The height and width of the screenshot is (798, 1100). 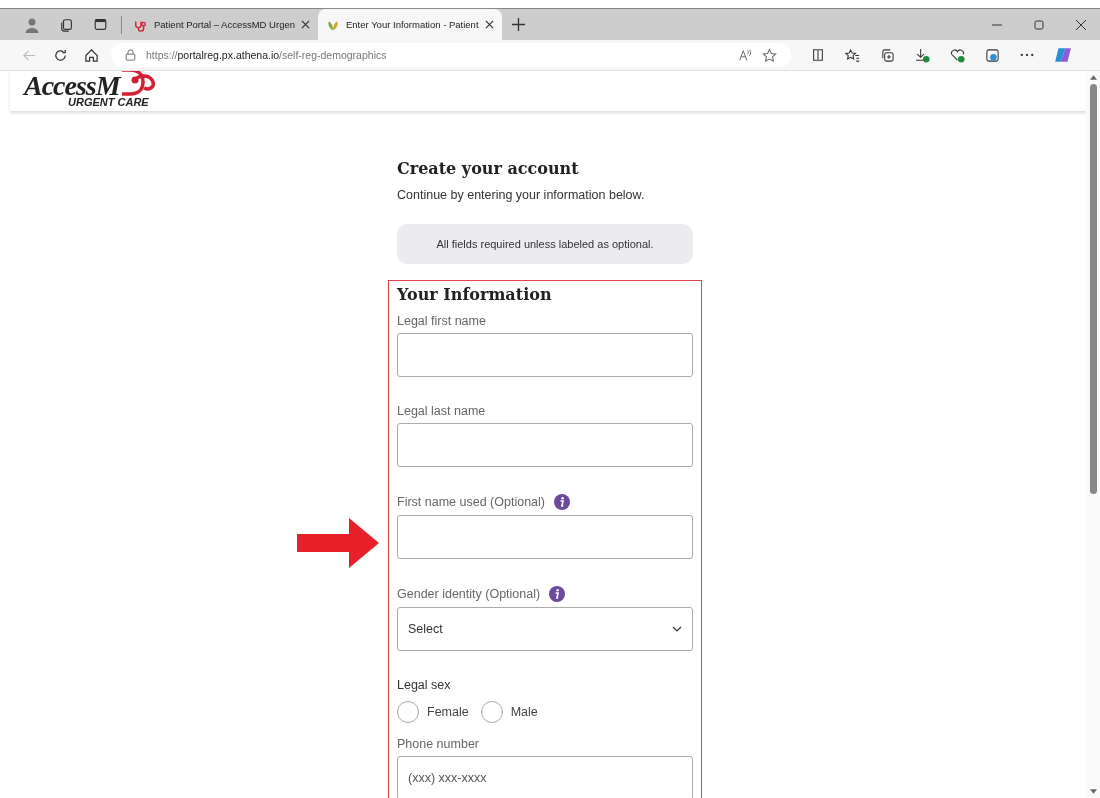 I want to click on site-logo: AccessM URGENT CARE, so click(x=92, y=91).